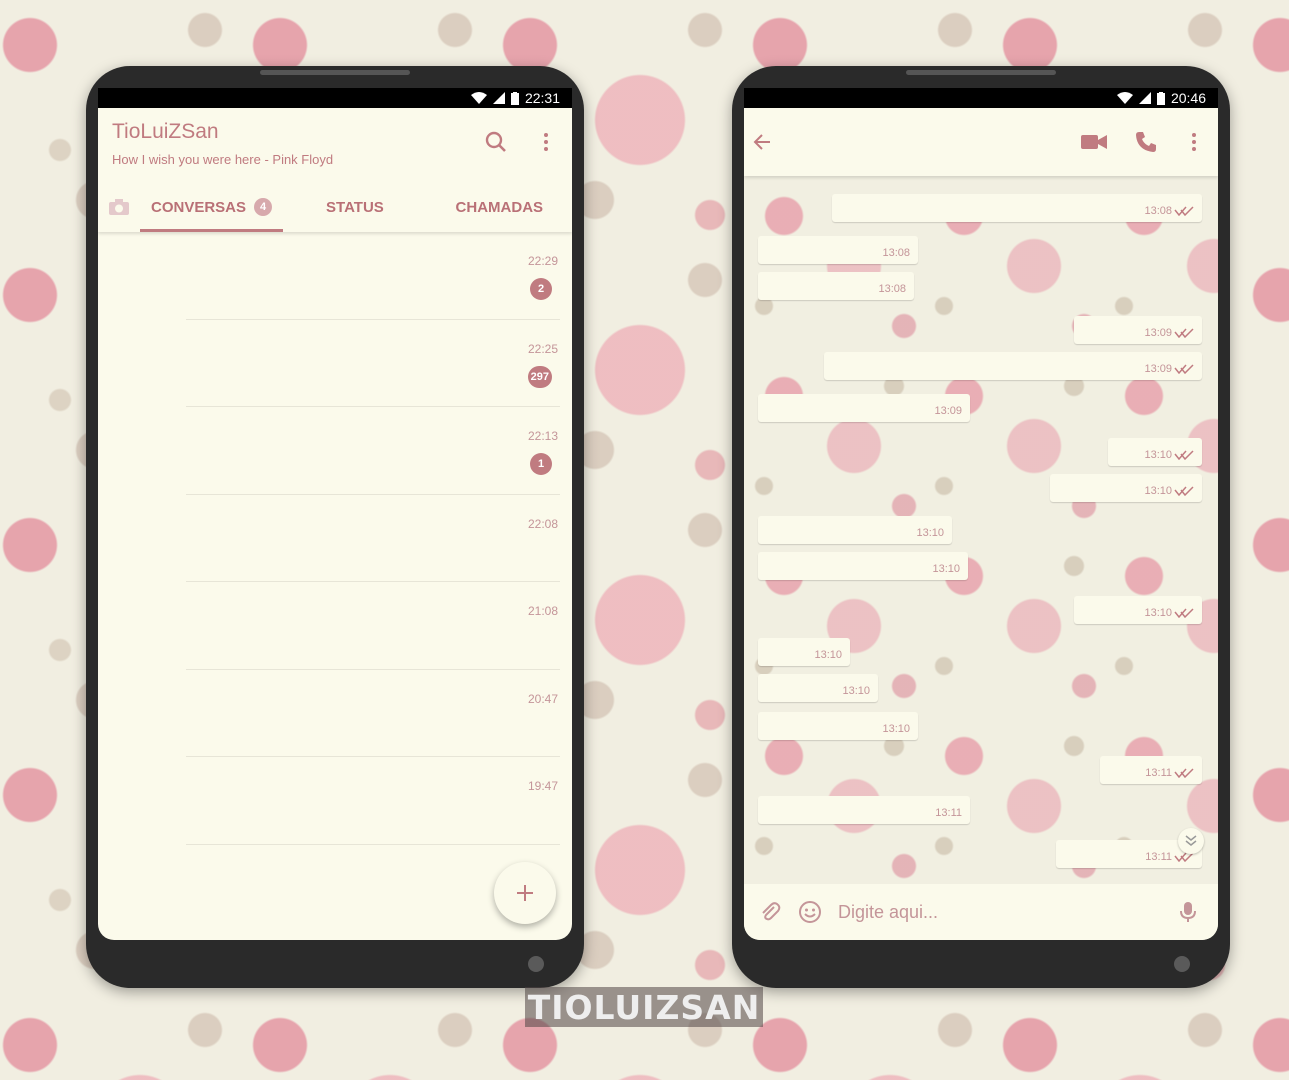 The image size is (1289, 1080). What do you see at coordinates (199, 207) in the screenshot?
I see `tab-conversas-label: CONVERSAS` at bounding box center [199, 207].